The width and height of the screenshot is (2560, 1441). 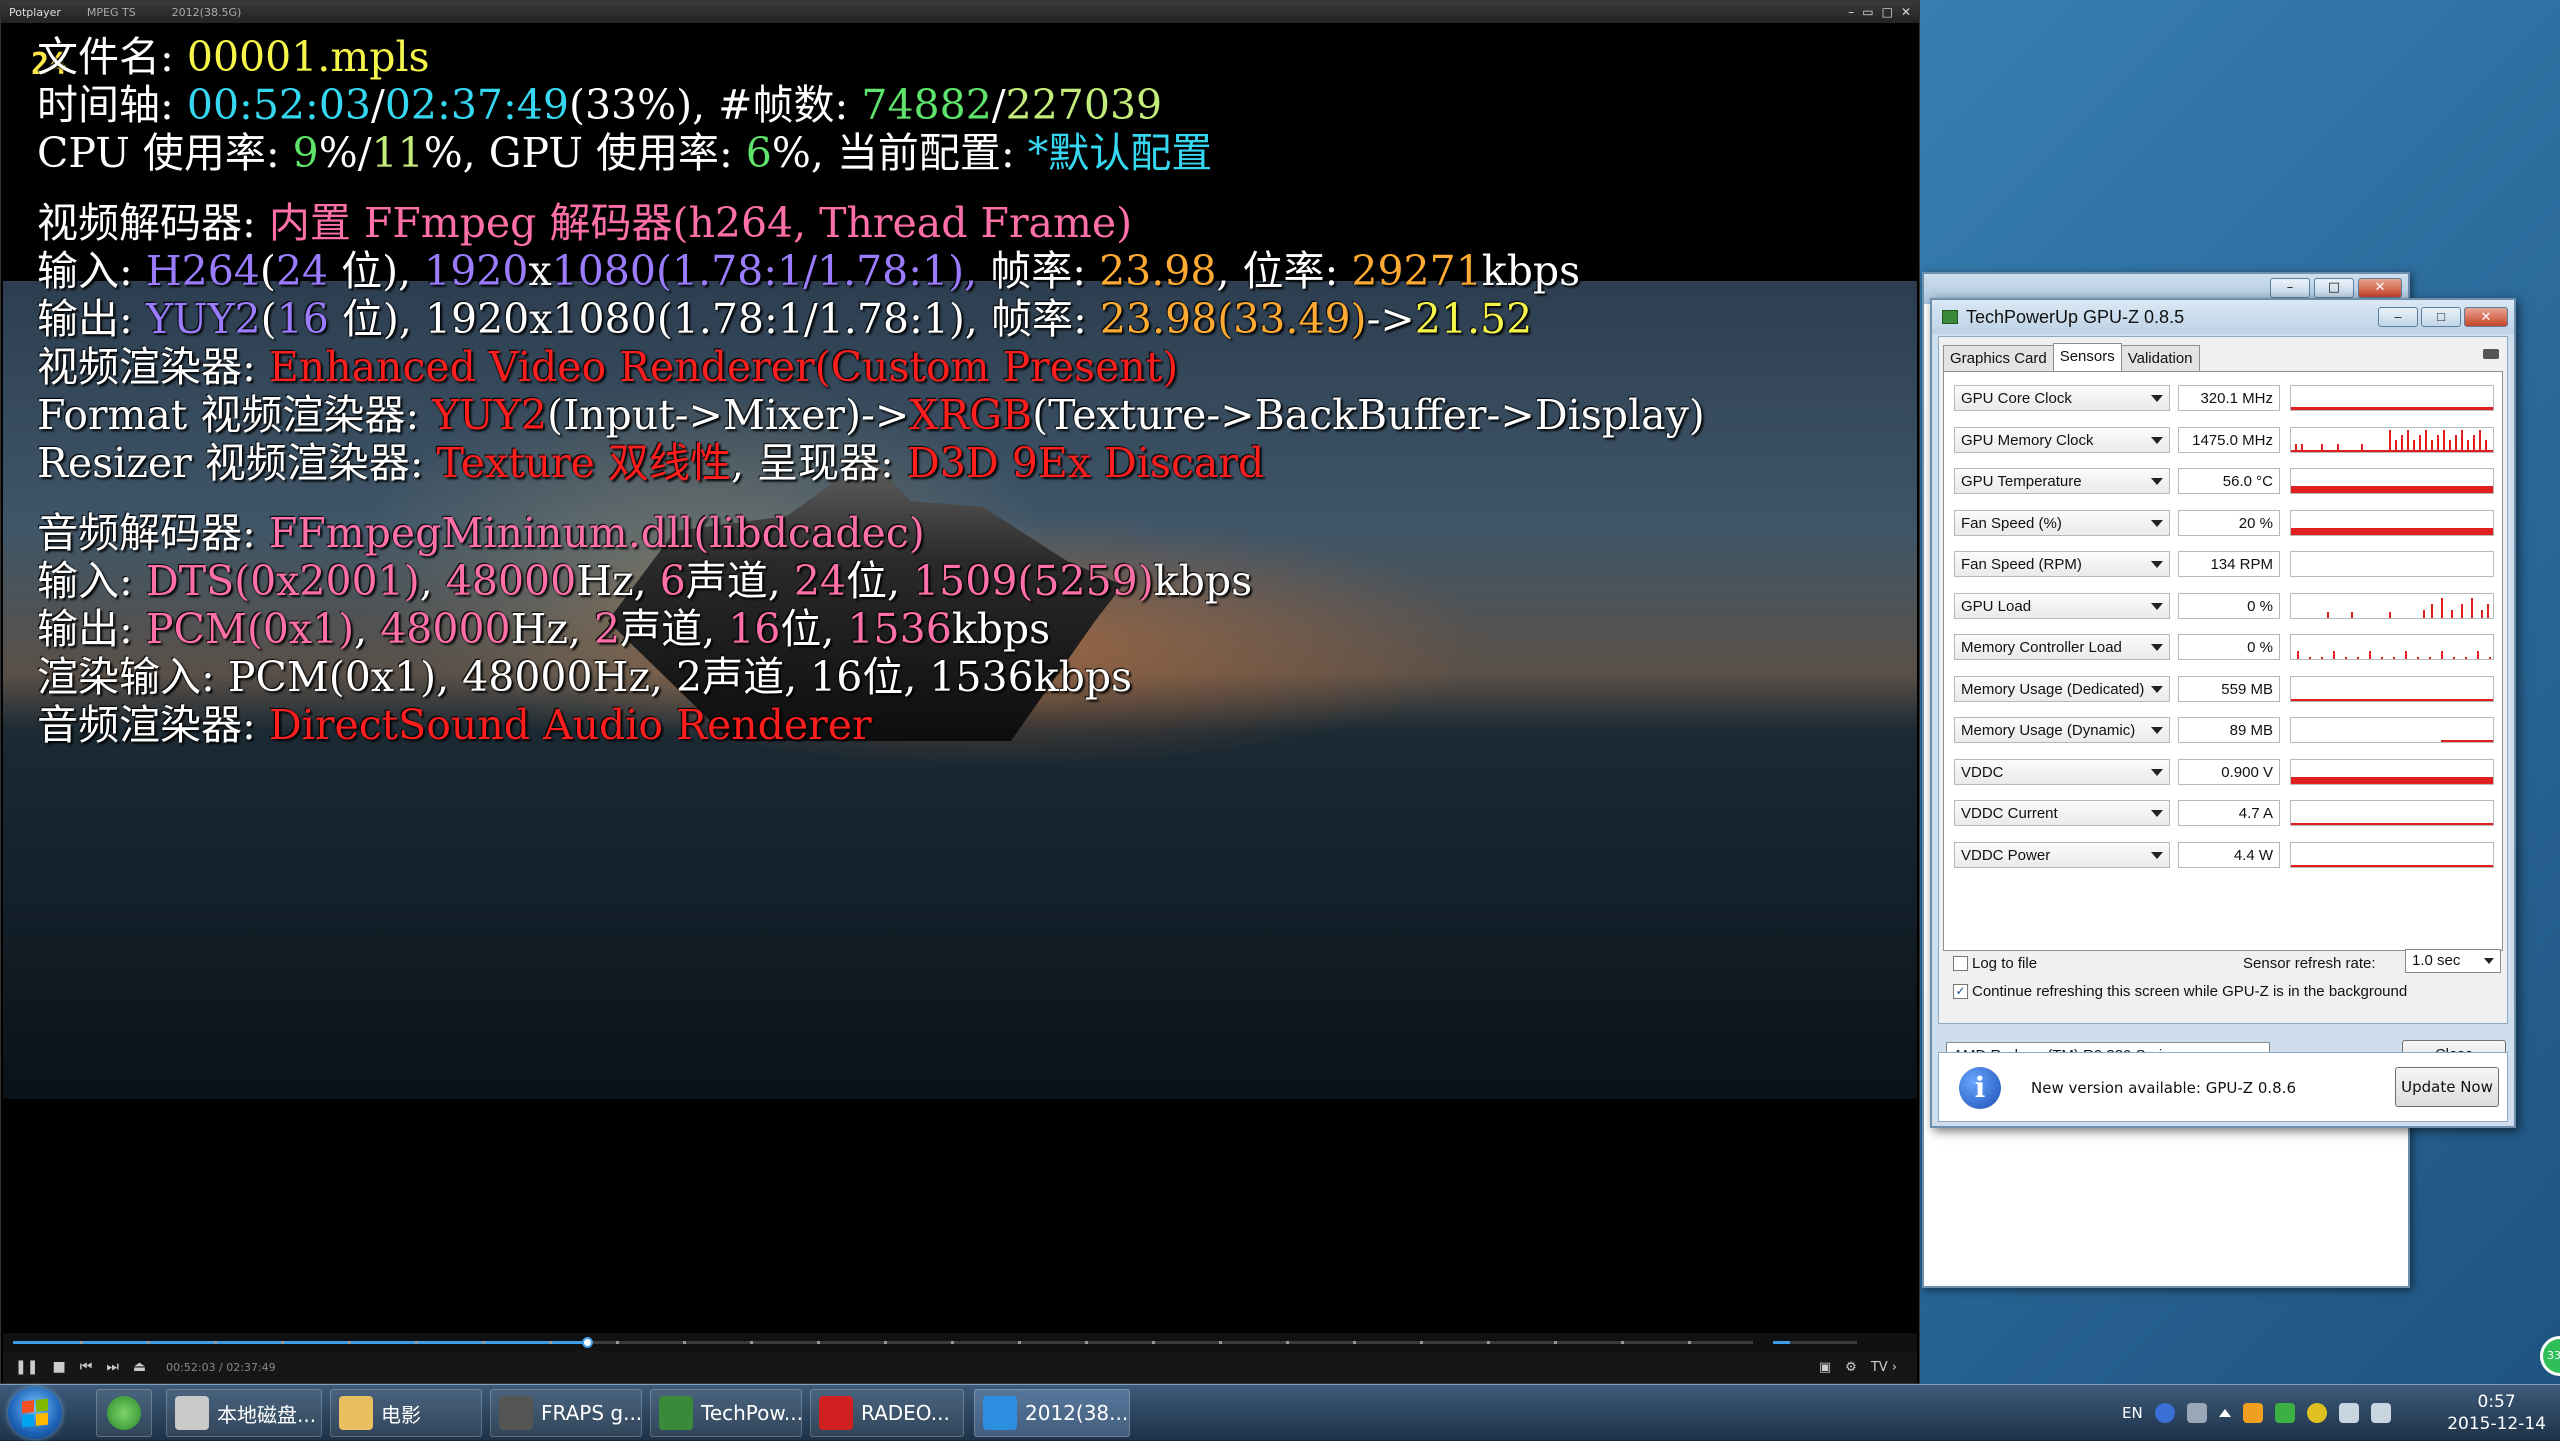 I want to click on previous-icon: ⏮, so click(x=86, y=1367).